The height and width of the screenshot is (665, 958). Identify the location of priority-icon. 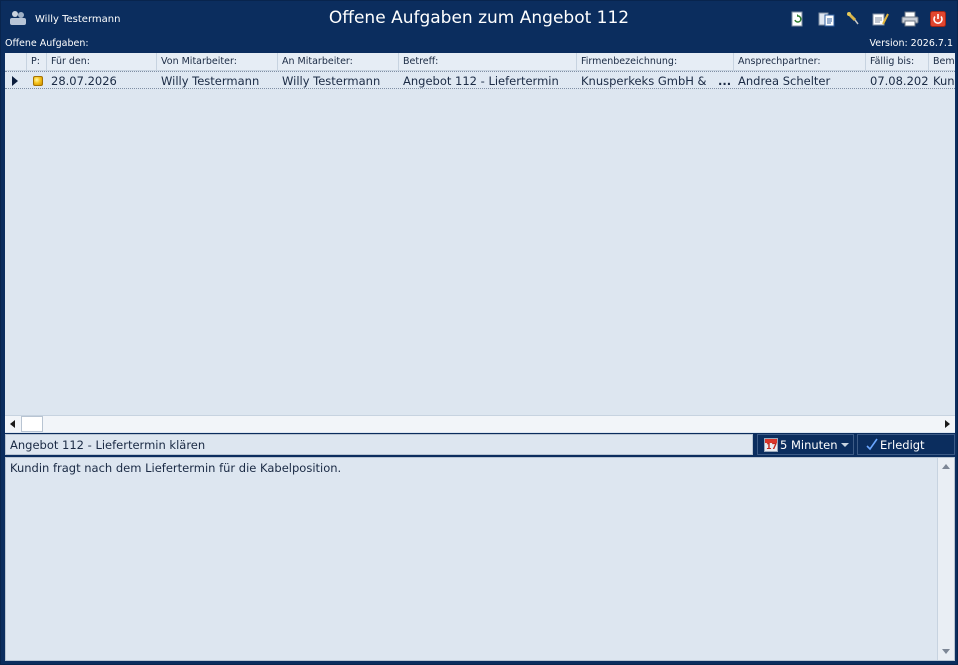
(38, 81).